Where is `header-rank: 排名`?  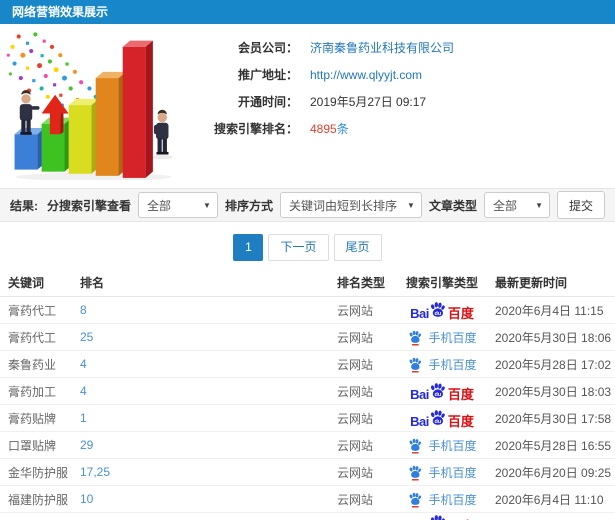 header-rank: 排名 is located at coordinates (92, 283).